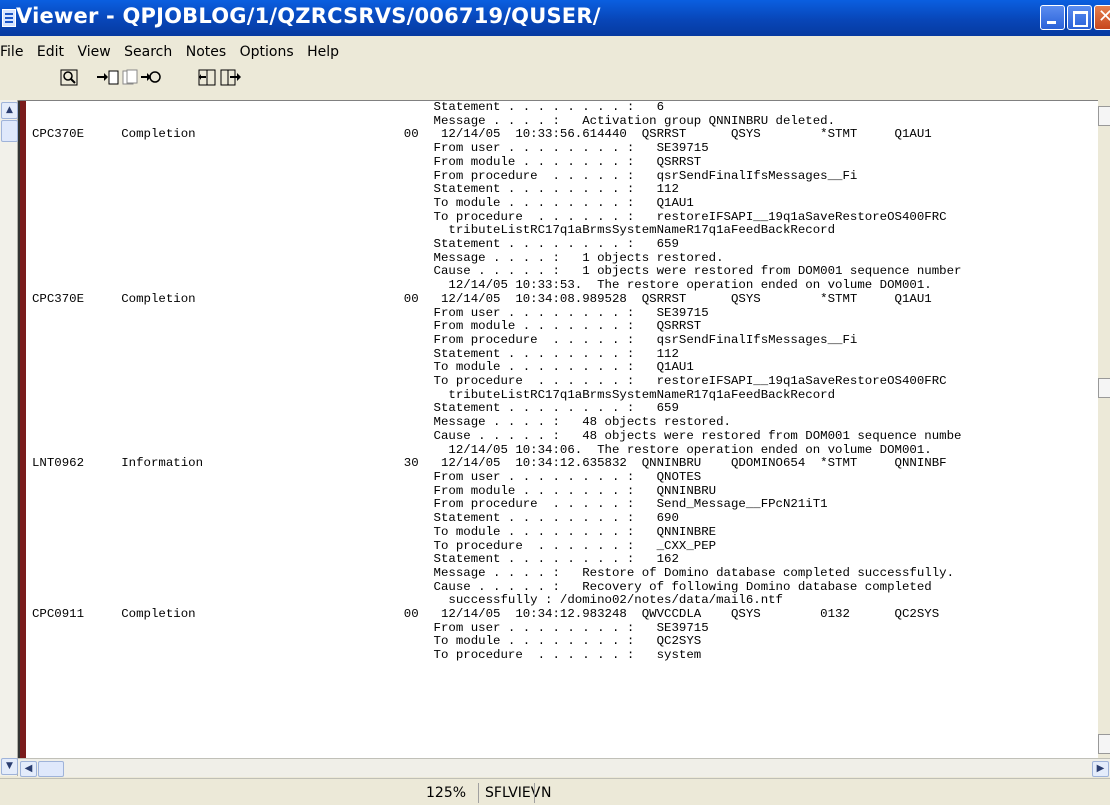  I want to click on log-line: Message . . . . : 1 objects restored., so click(378, 257).